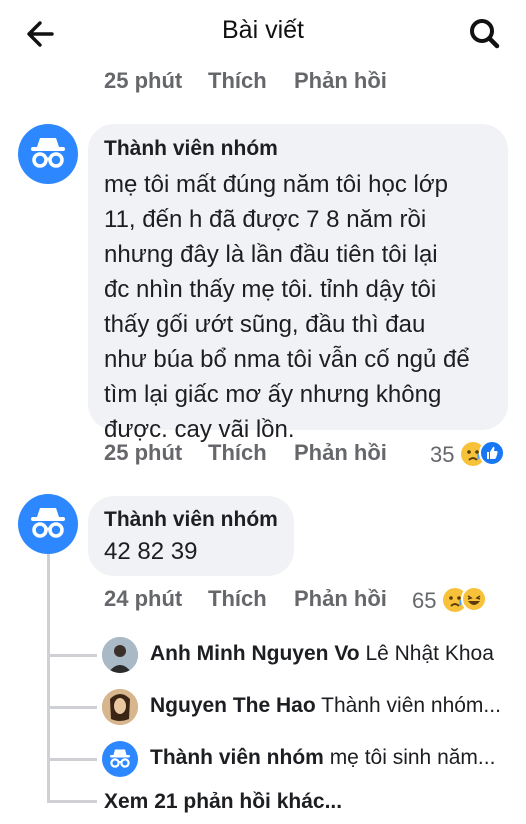 Image resolution: width=526 pixels, height=824 pixels. What do you see at coordinates (191, 536) in the screenshot?
I see `comment-bubble: Thành viên nhóm 42 82 39` at bounding box center [191, 536].